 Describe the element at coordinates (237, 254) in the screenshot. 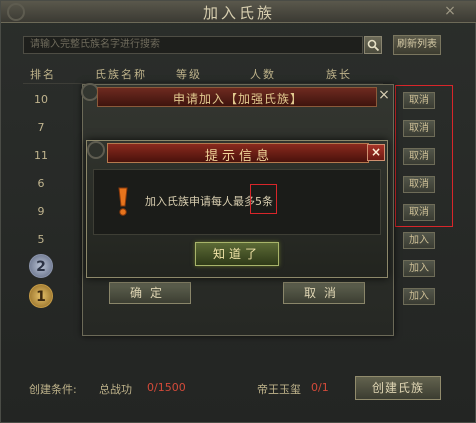

I see `acknowledge-button: 知道了` at that location.